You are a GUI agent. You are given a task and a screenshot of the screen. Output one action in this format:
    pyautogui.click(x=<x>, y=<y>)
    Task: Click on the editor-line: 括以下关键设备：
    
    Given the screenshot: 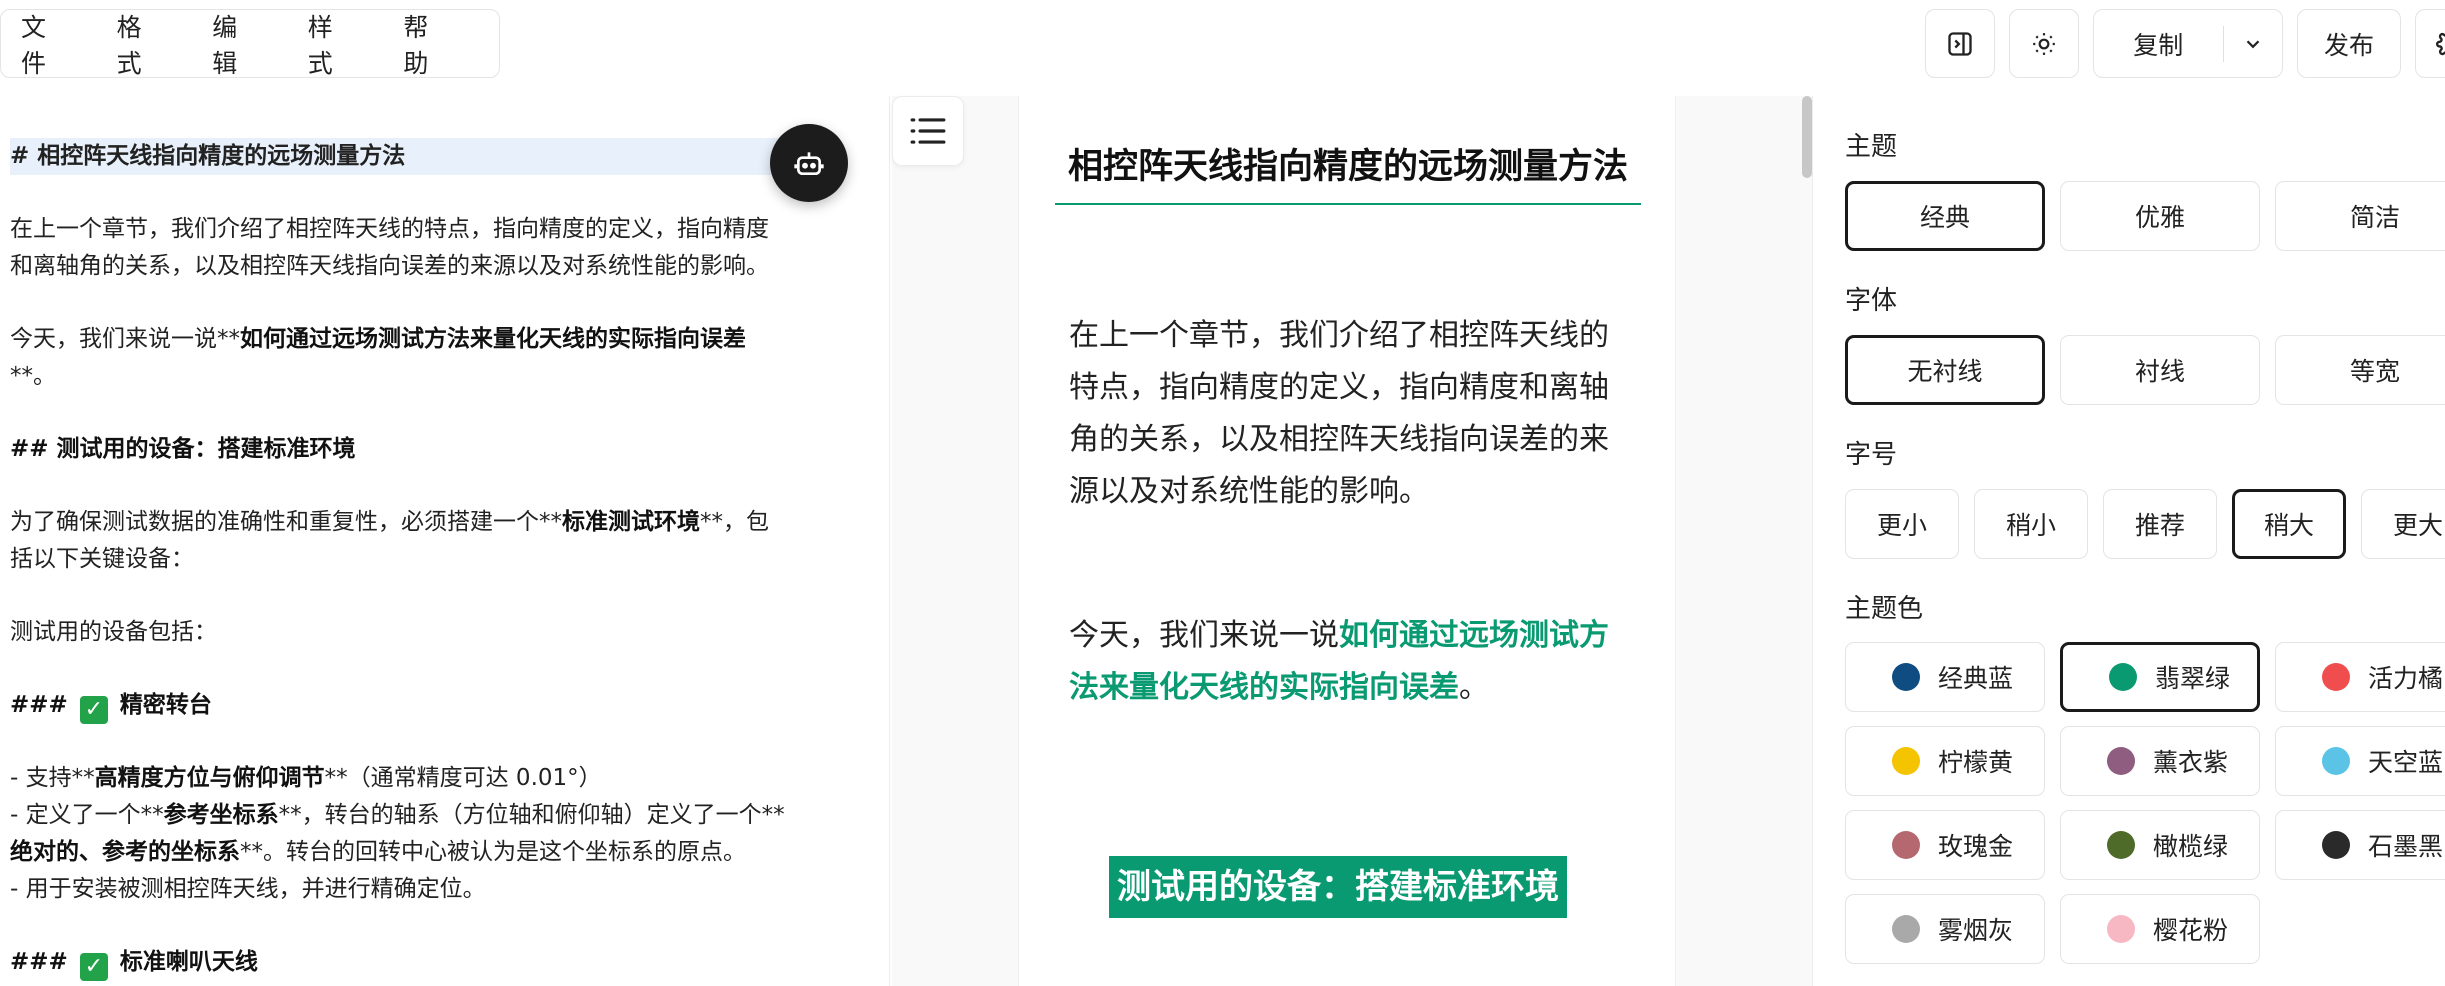 What is the action you would take?
    pyautogui.click(x=102, y=559)
    